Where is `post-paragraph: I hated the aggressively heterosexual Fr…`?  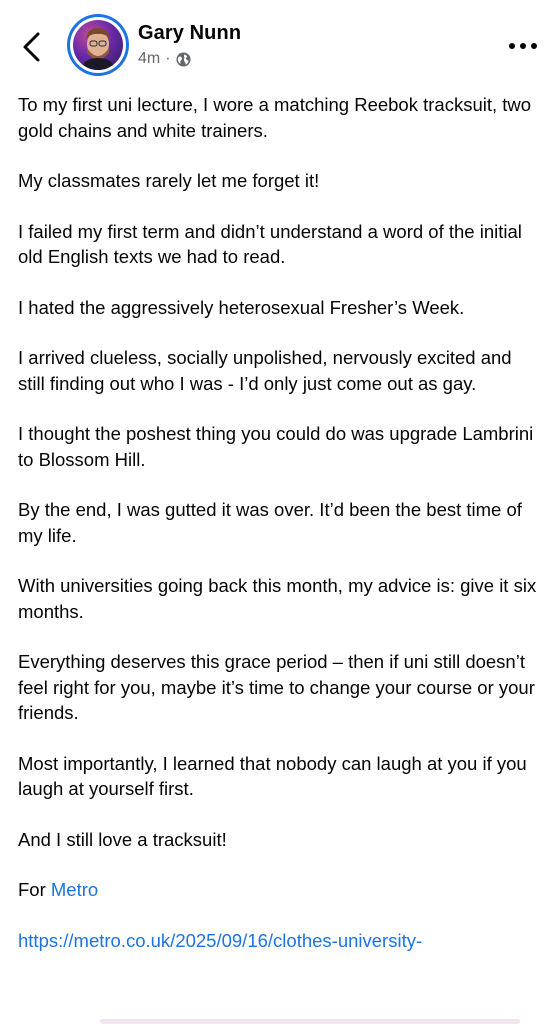
post-paragraph: I hated the aggressively heterosexual Fr… is located at coordinates (241, 307).